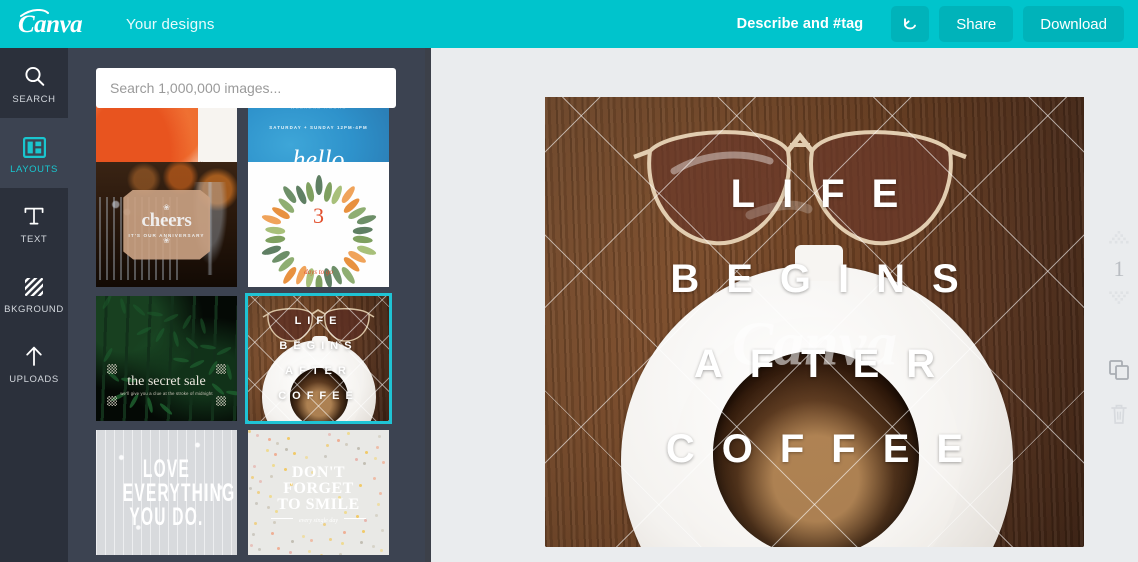 This screenshot has width=1138, height=562. I want to click on left-tool-rail: SEARCH LAYOUTS TEXT BKGROUND UPLOADS, so click(34, 305).